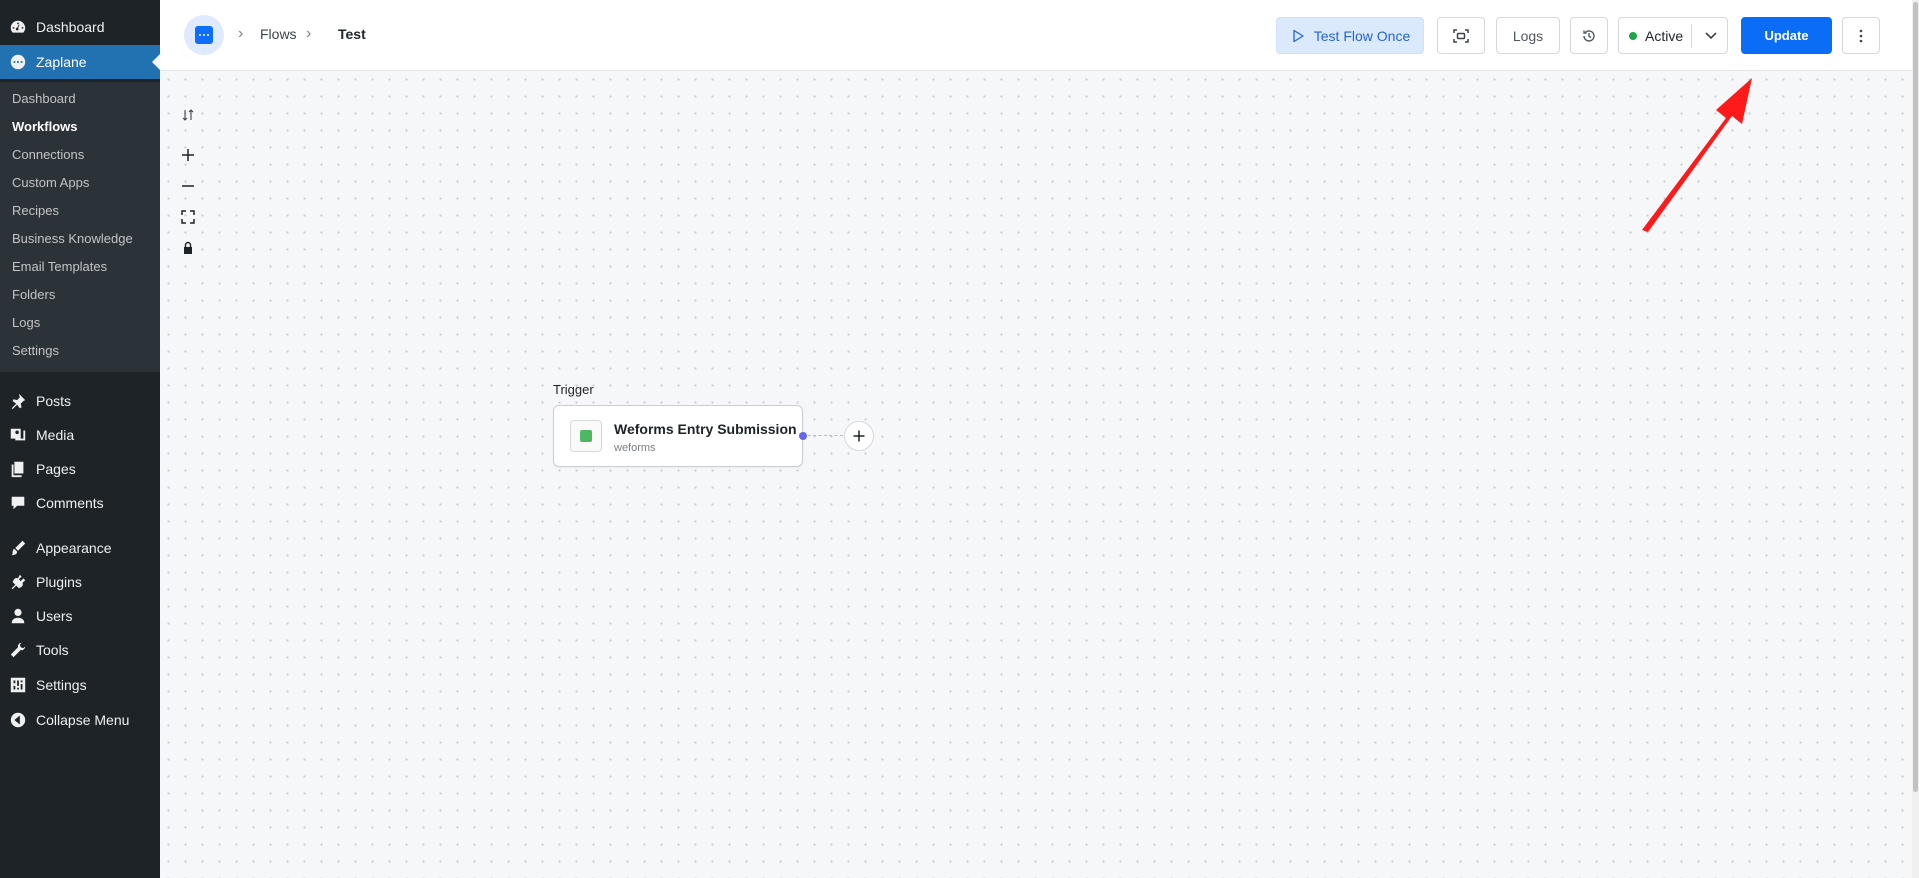 This screenshot has height=878, width=1919. What do you see at coordinates (80, 616) in the screenshot?
I see `sidebar-item-users: Users` at bounding box center [80, 616].